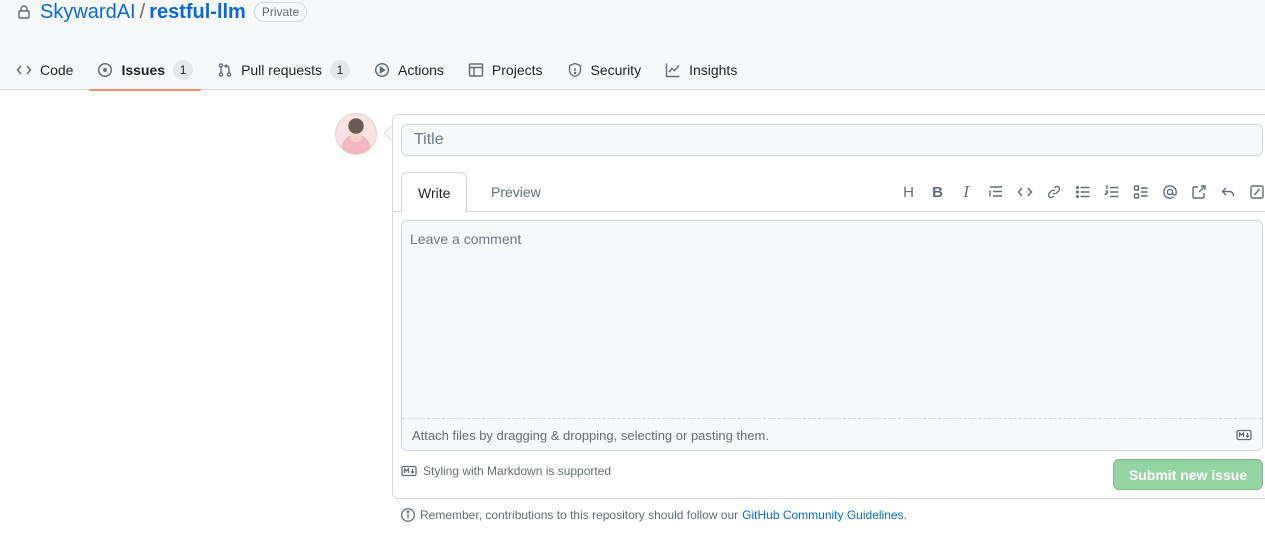 The height and width of the screenshot is (534, 1265). I want to click on submit-new-issue-button: Submit new issue, so click(1188, 474).